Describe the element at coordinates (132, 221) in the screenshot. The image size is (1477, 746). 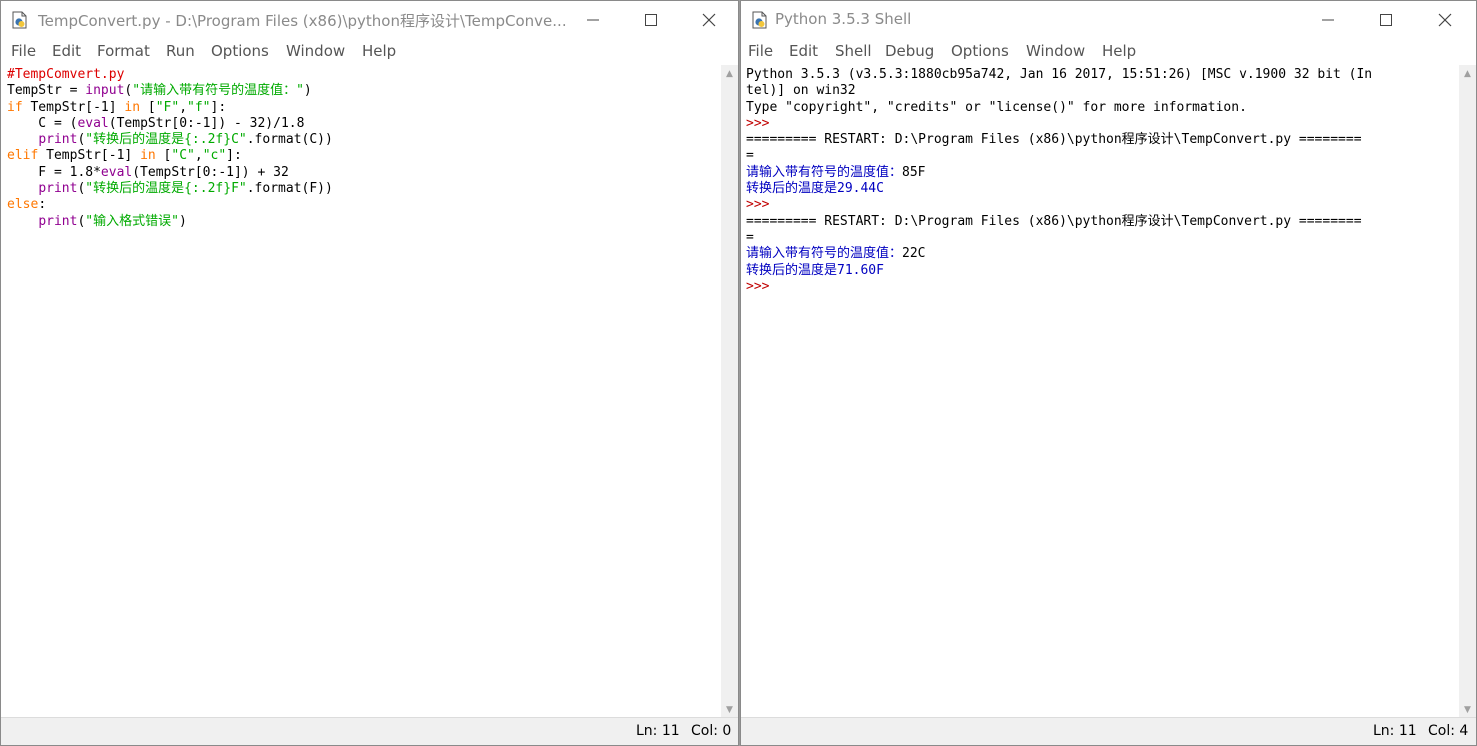
I see `text-token: "输入格式错误"` at that location.